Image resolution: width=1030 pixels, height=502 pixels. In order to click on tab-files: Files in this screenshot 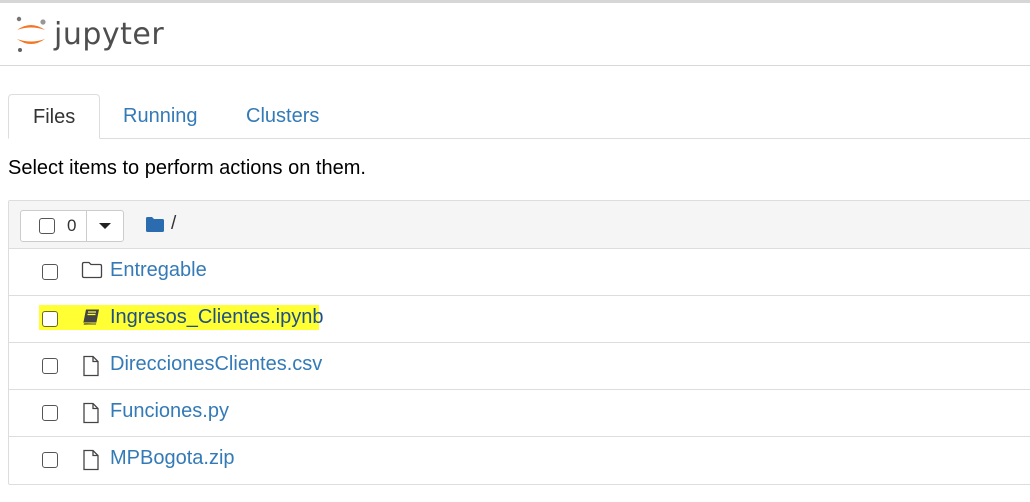, I will do `click(54, 116)`.